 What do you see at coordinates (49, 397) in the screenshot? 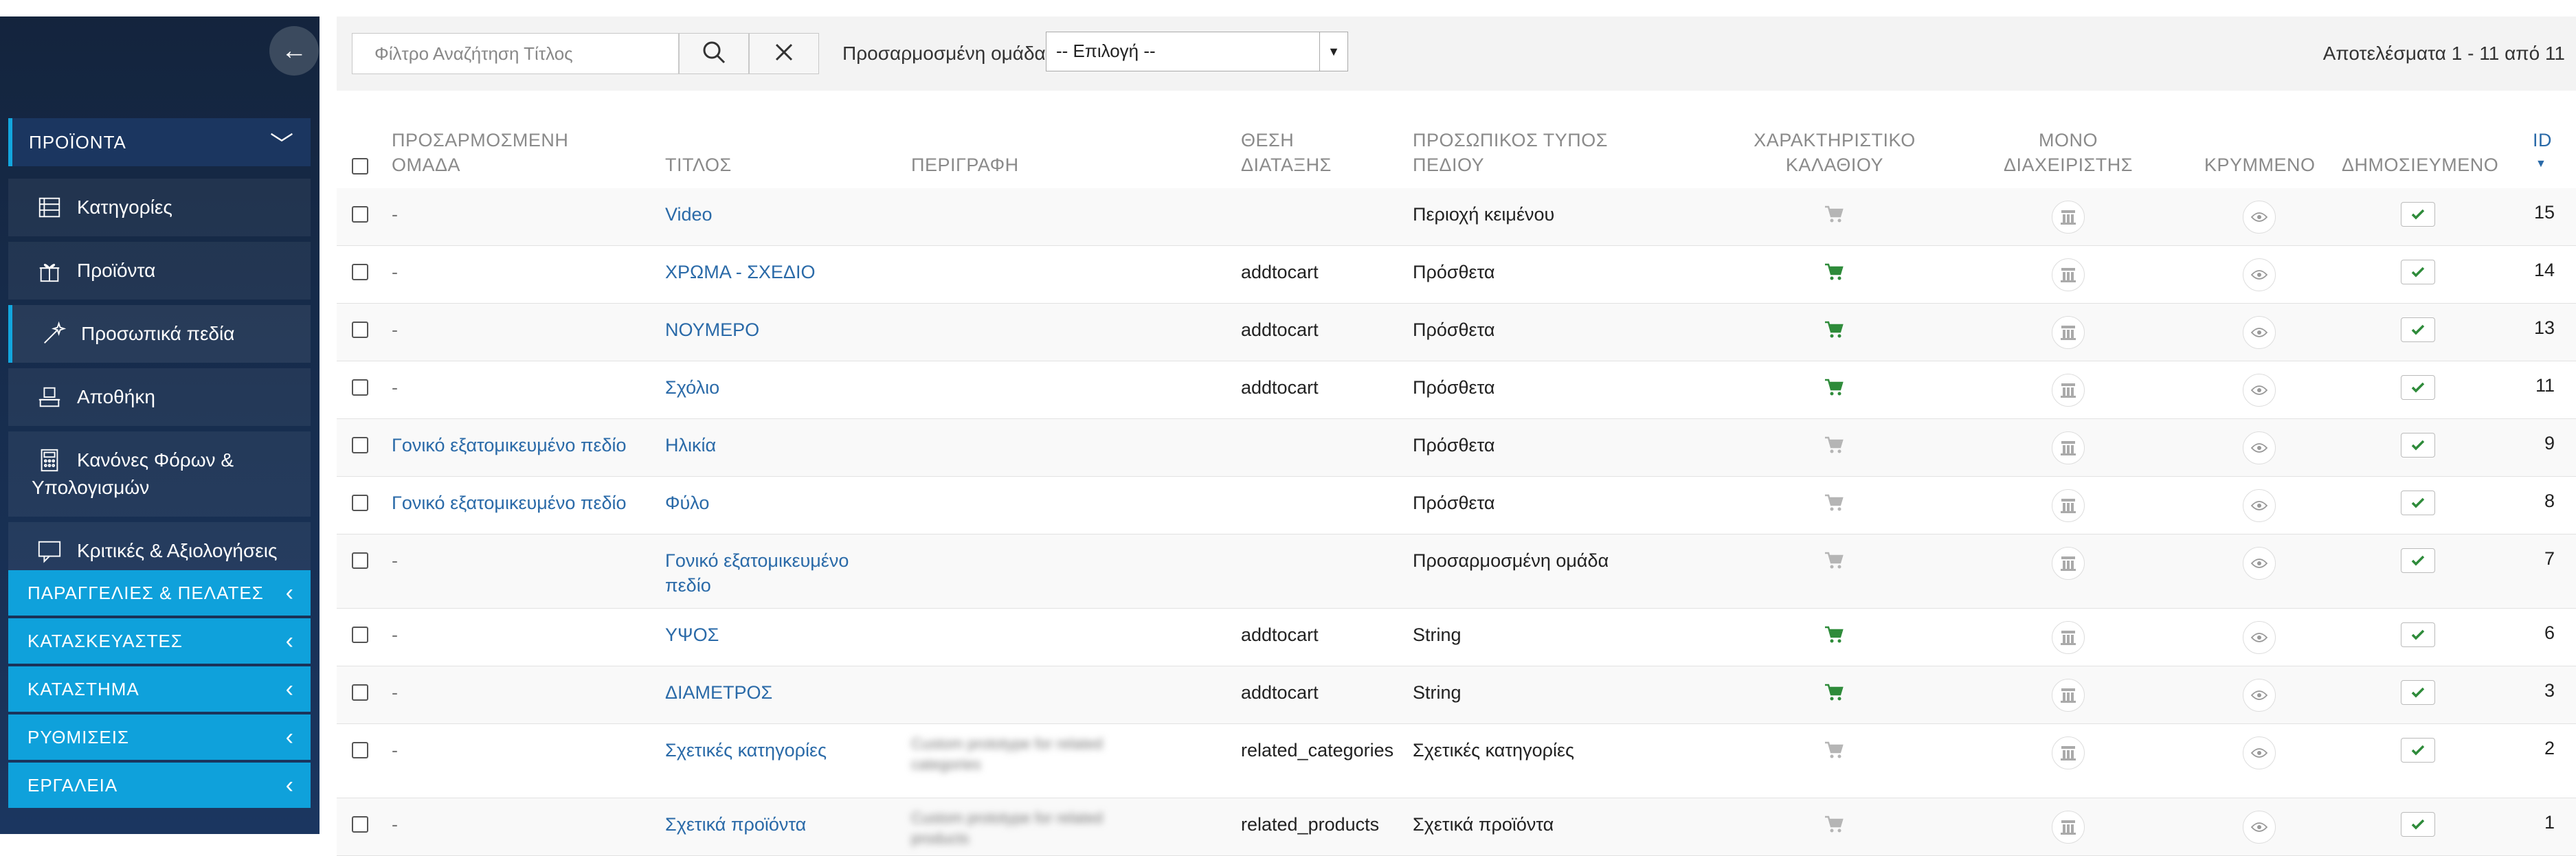
I see `warehouse-icon` at bounding box center [49, 397].